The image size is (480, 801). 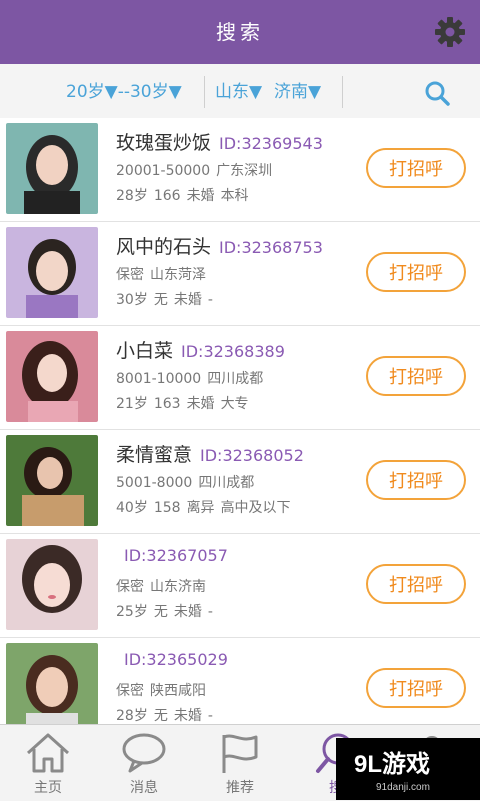 I want to click on tab-messages: 消息, so click(x=144, y=763).